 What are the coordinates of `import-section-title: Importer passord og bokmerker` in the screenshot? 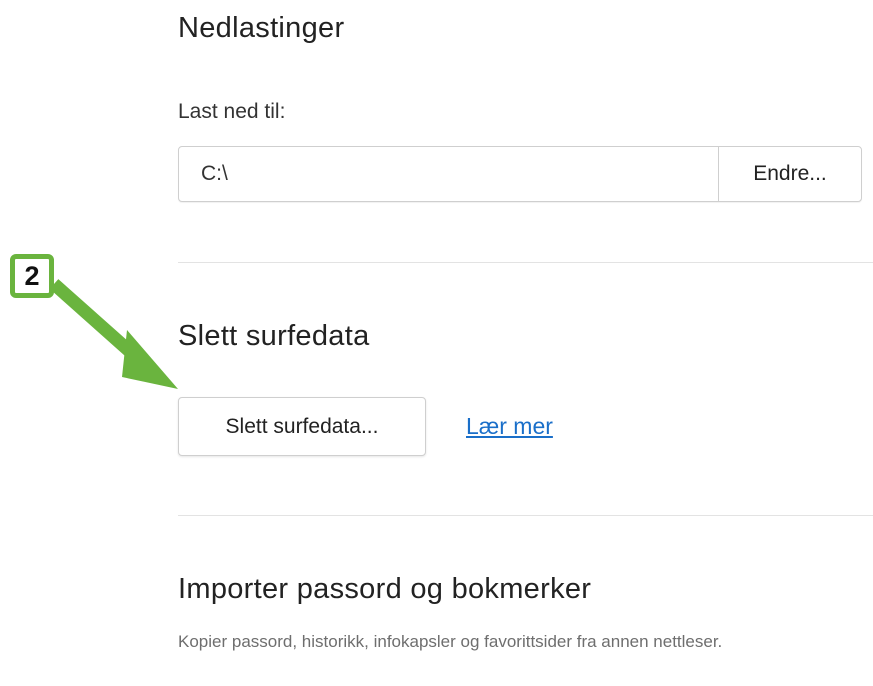 It's located at (385, 589).